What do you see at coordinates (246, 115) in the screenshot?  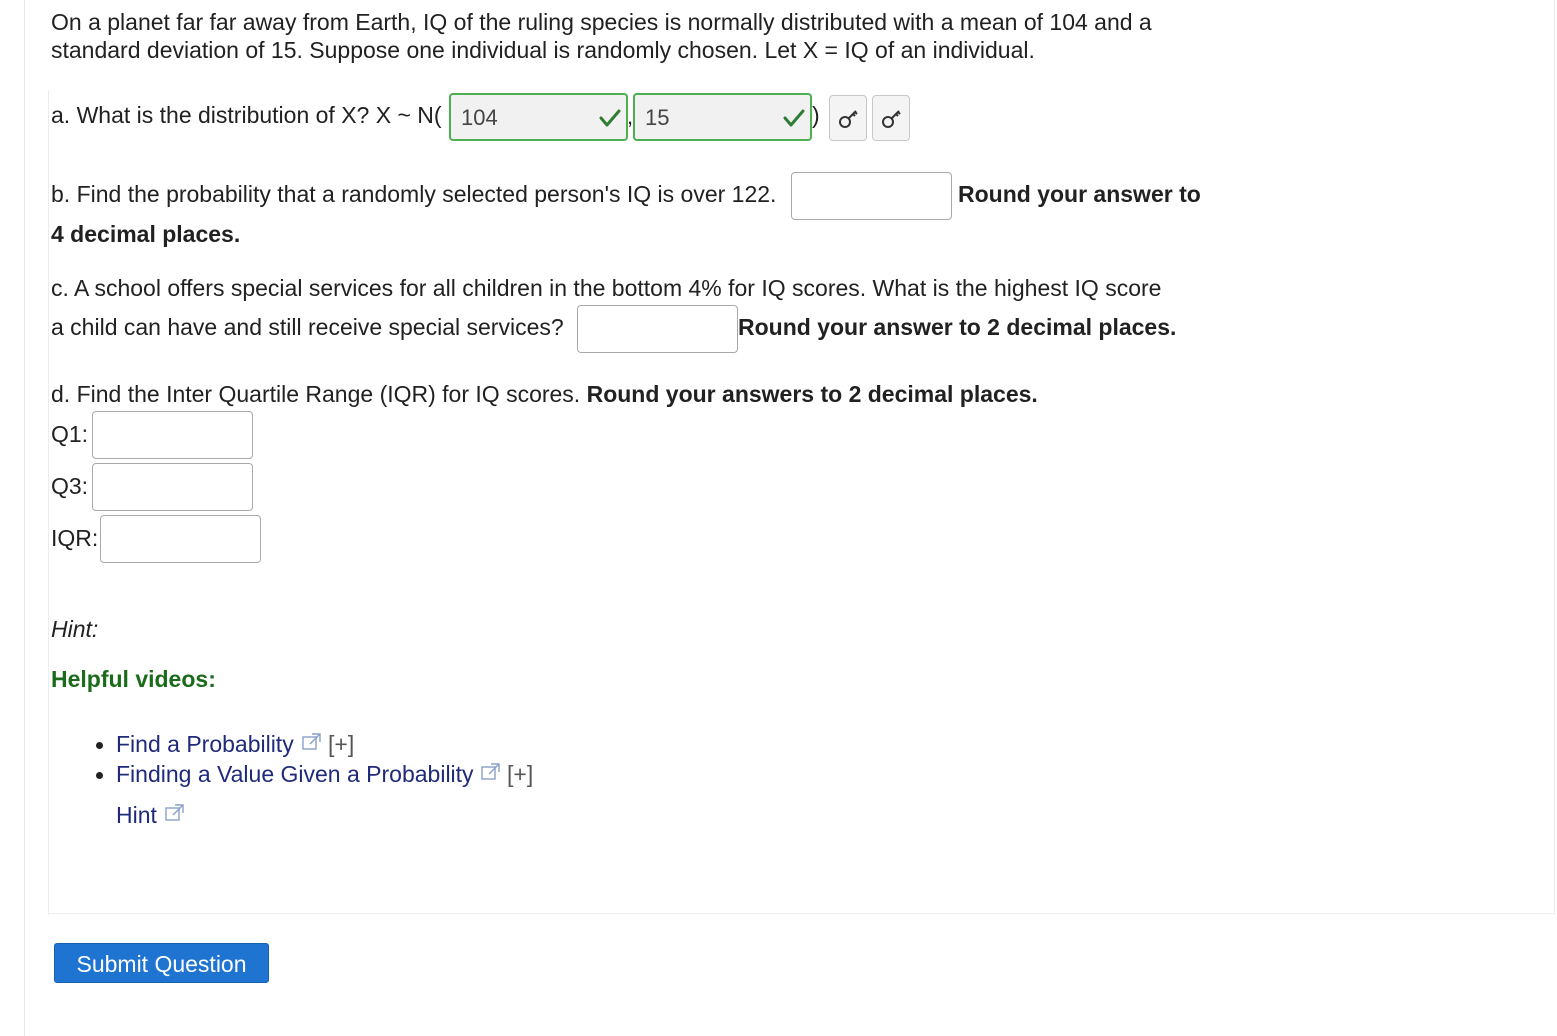 I see `part-a-prompt: a. What is the distribution of X? X ~ N(` at bounding box center [246, 115].